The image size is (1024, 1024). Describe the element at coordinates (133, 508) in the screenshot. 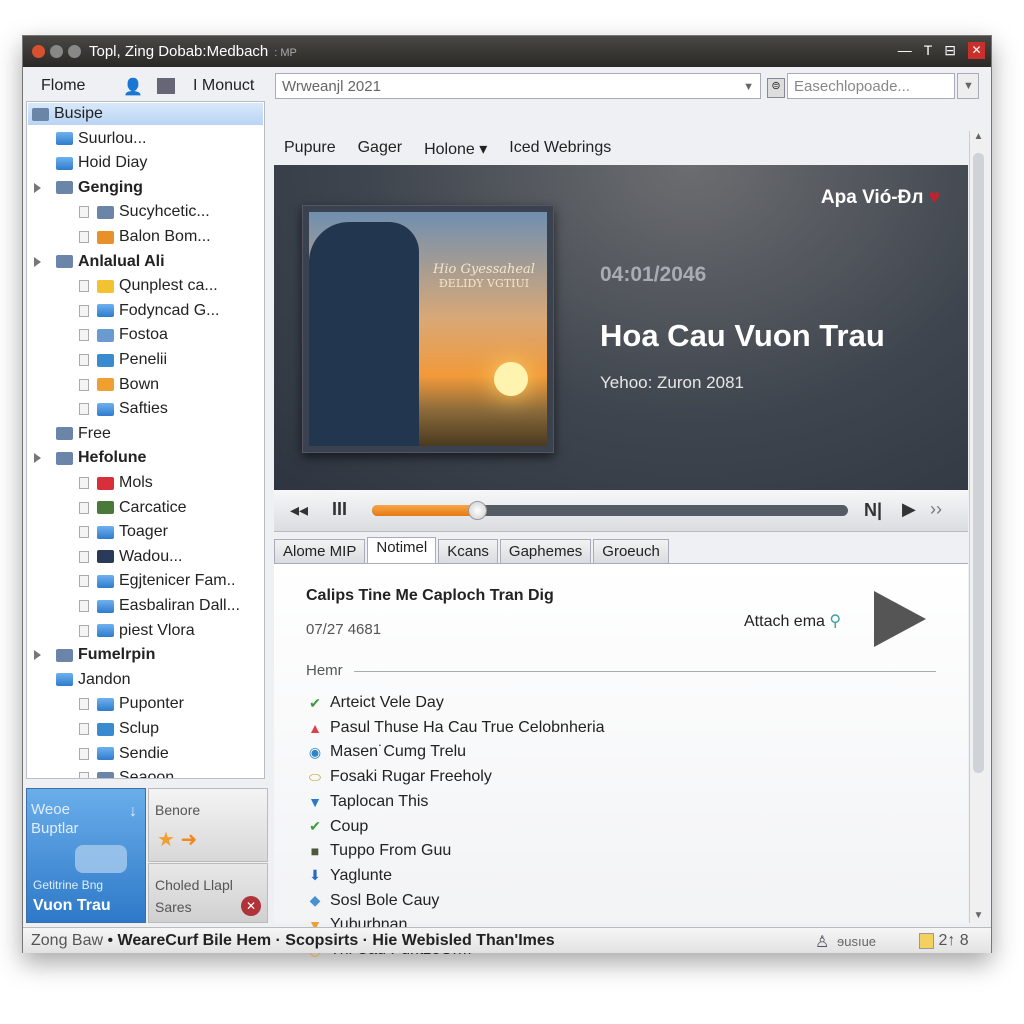

I see `sidebar-item: Carcatice` at that location.